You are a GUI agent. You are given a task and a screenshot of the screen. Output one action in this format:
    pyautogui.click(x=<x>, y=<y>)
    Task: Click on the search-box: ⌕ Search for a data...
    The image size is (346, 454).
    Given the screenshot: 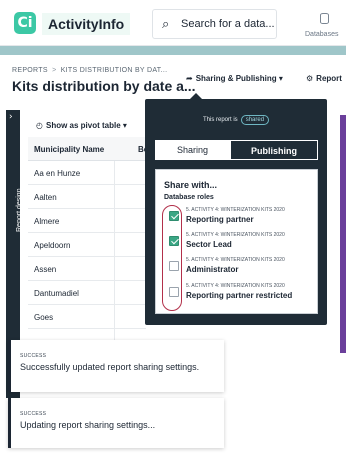 What is the action you would take?
    pyautogui.click(x=214, y=24)
    